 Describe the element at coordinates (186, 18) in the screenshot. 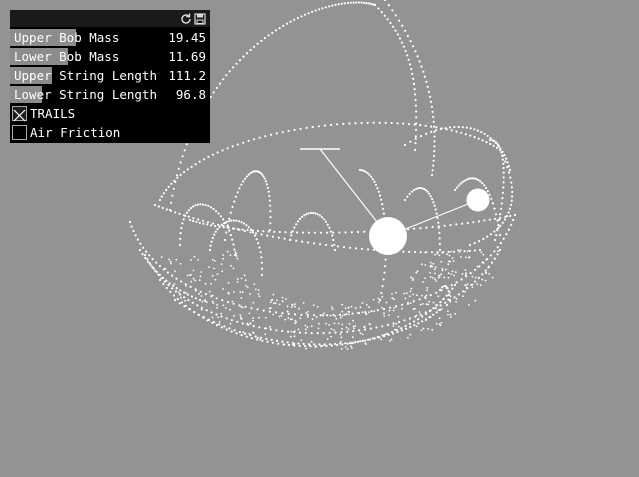

I see `refresh-icon` at that location.